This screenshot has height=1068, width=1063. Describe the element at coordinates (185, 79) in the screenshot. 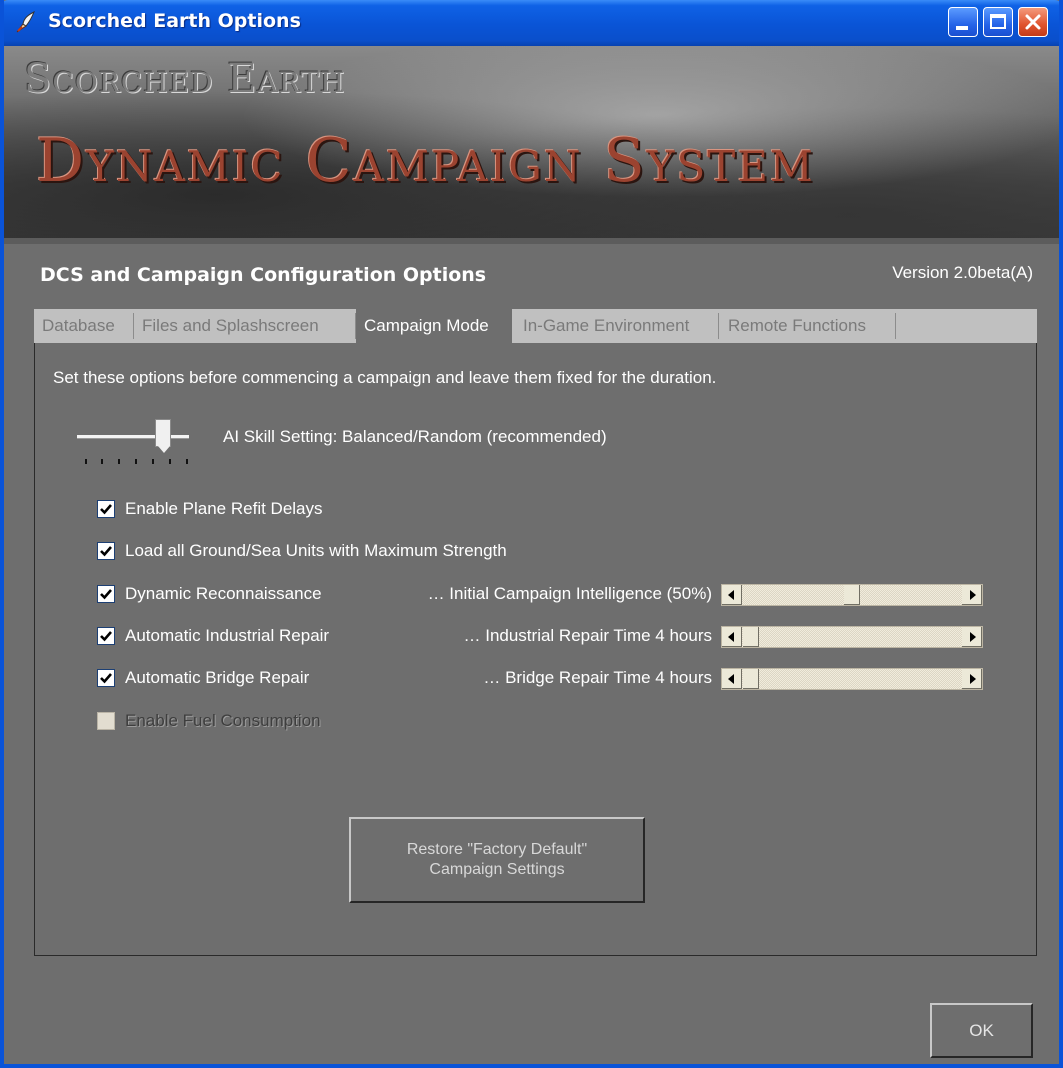

I see `banner-line1: Scorched Earth` at that location.